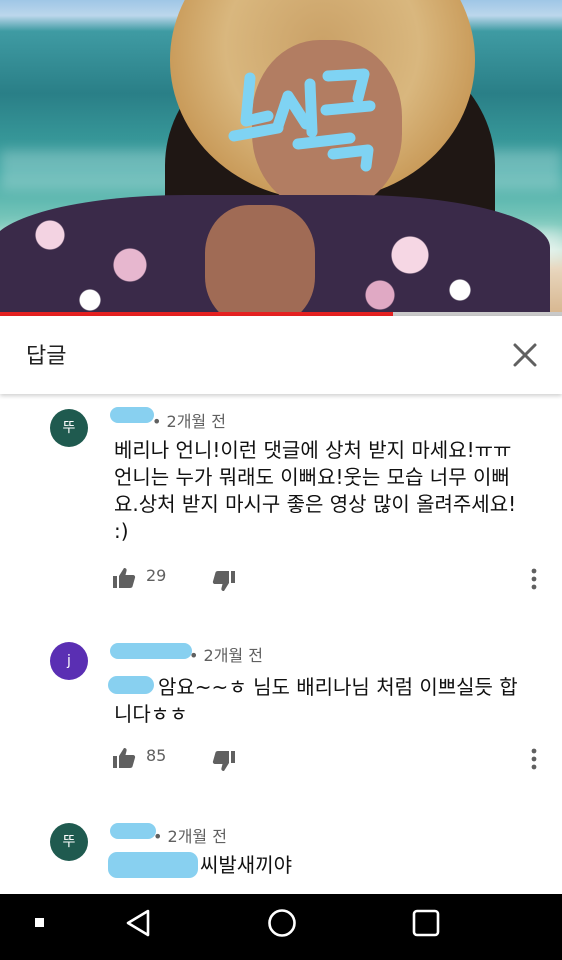  Describe the element at coordinates (281, 355) in the screenshot. I see `reply-panel-header: 답글` at that location.